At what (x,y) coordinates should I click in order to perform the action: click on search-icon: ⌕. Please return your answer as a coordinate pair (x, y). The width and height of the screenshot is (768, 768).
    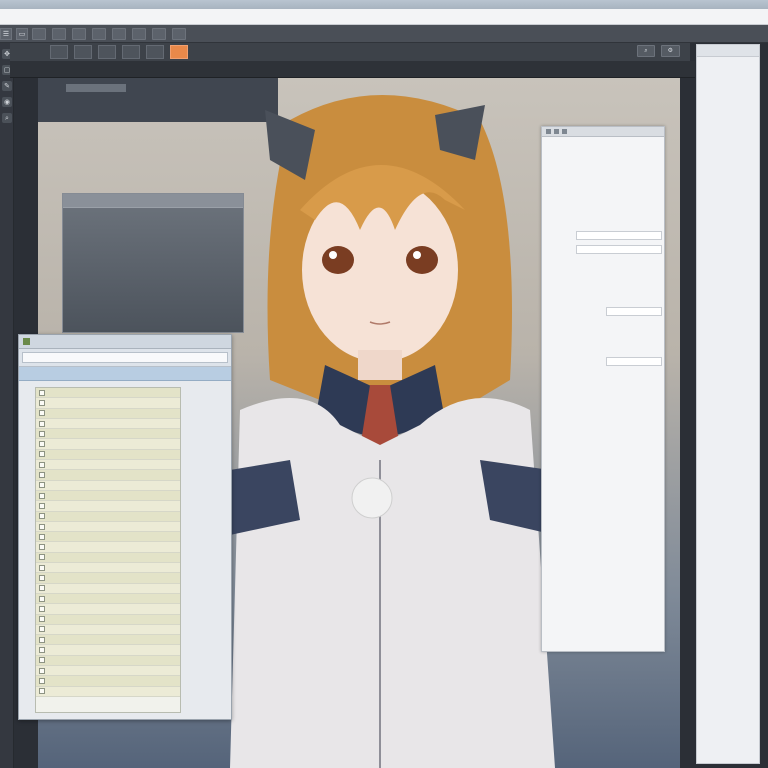
    Looking at the image, I should click on (646, 51).